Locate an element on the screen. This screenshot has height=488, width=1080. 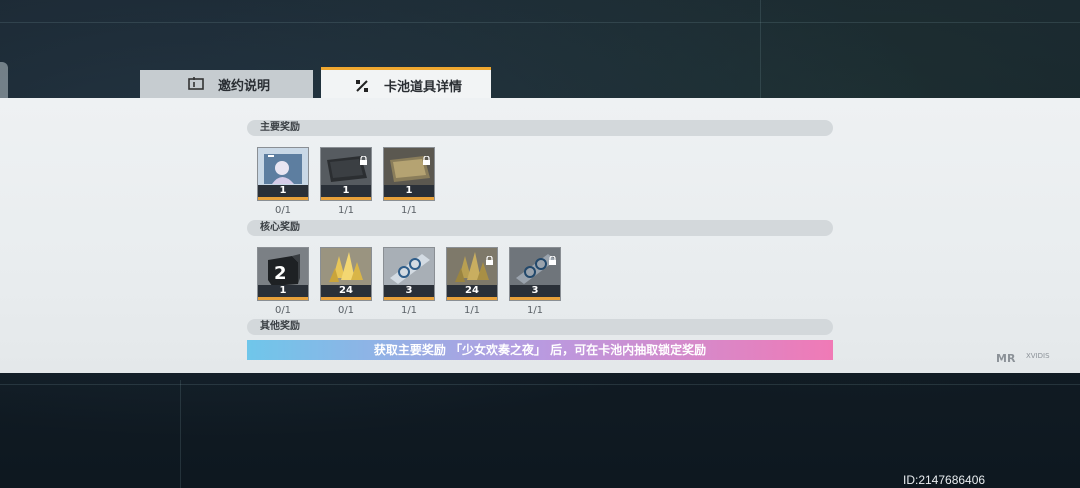
reward-item: 2 1 is located at coordinates (283, 274).